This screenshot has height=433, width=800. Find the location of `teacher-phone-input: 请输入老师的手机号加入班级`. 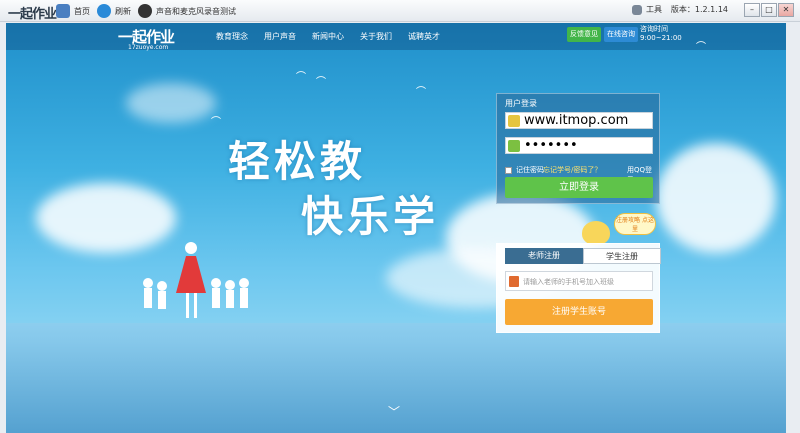

teacher-phone-input: 请输入老师的手机号加入班级 is located at coordinates (579, 281).